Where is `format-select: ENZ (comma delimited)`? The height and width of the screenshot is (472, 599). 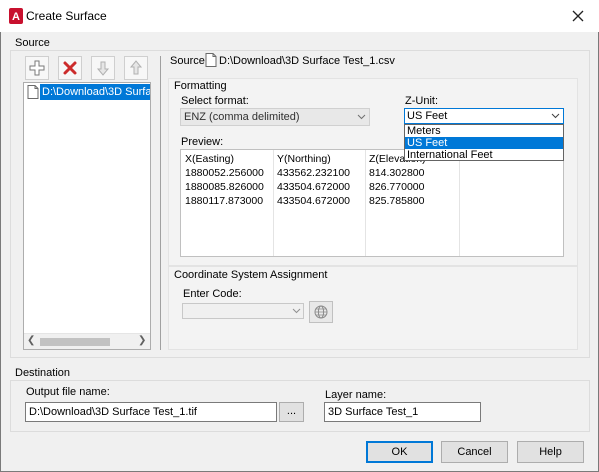
format-select: ENZ (comma delimited) is located at coordinates (275, 117).